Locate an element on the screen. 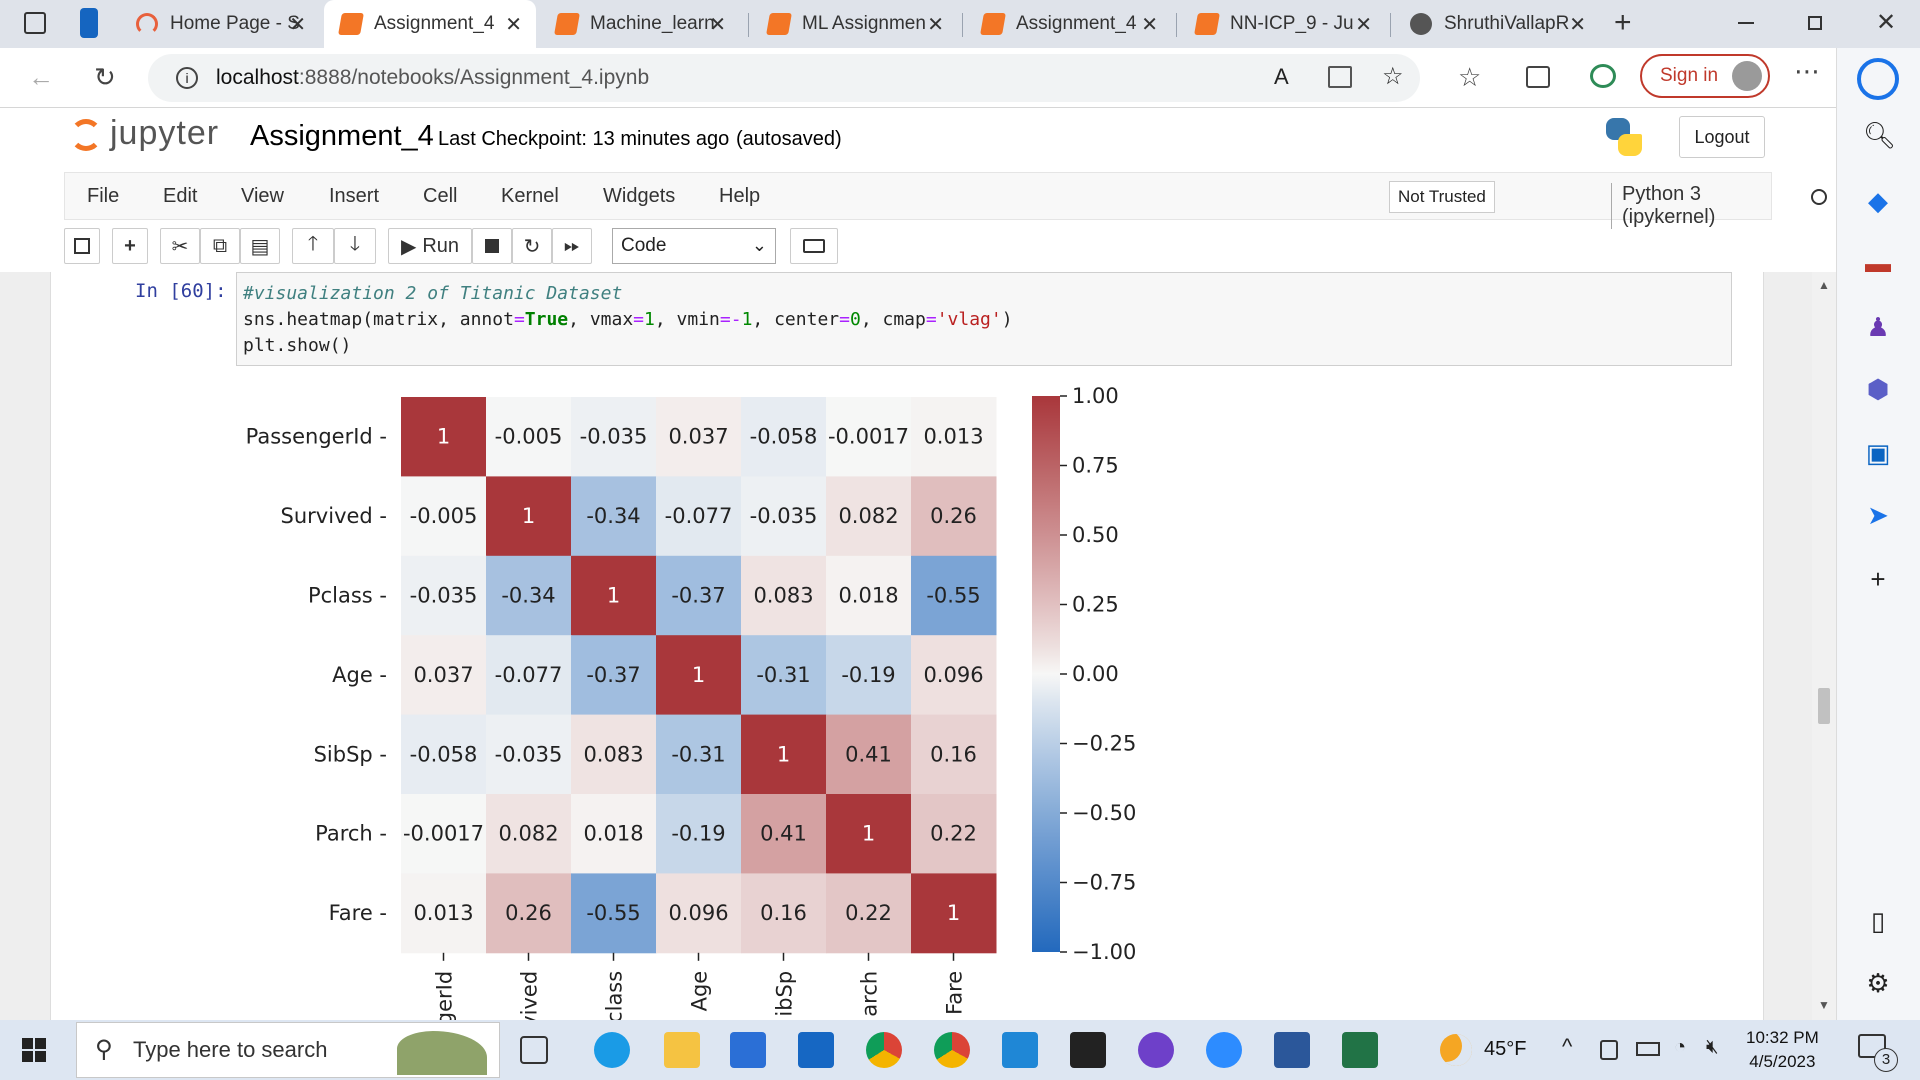  zoom-app-icon is located at coordinates (1224, 1050).